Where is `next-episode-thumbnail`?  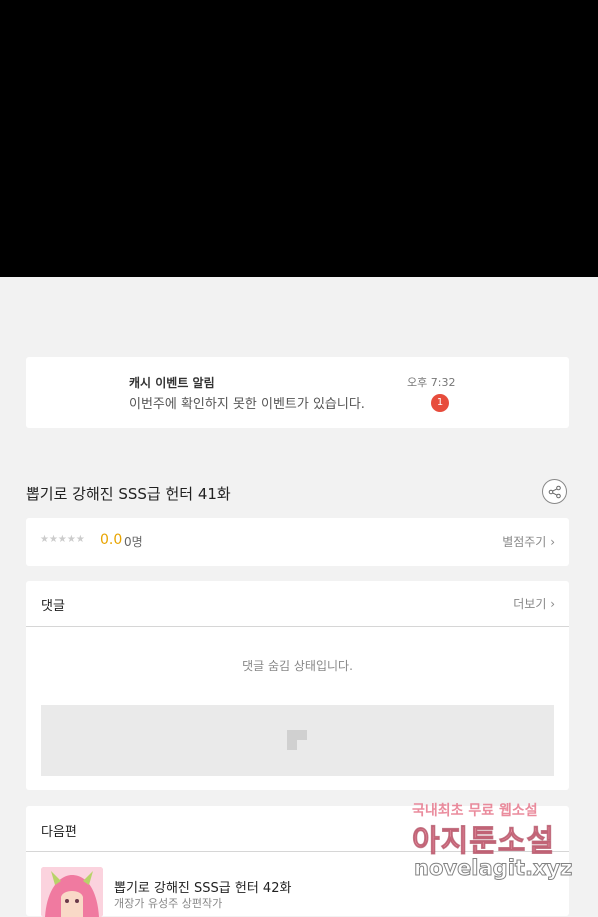 next-episode-thumbnail is located at coordinates (72, 892).